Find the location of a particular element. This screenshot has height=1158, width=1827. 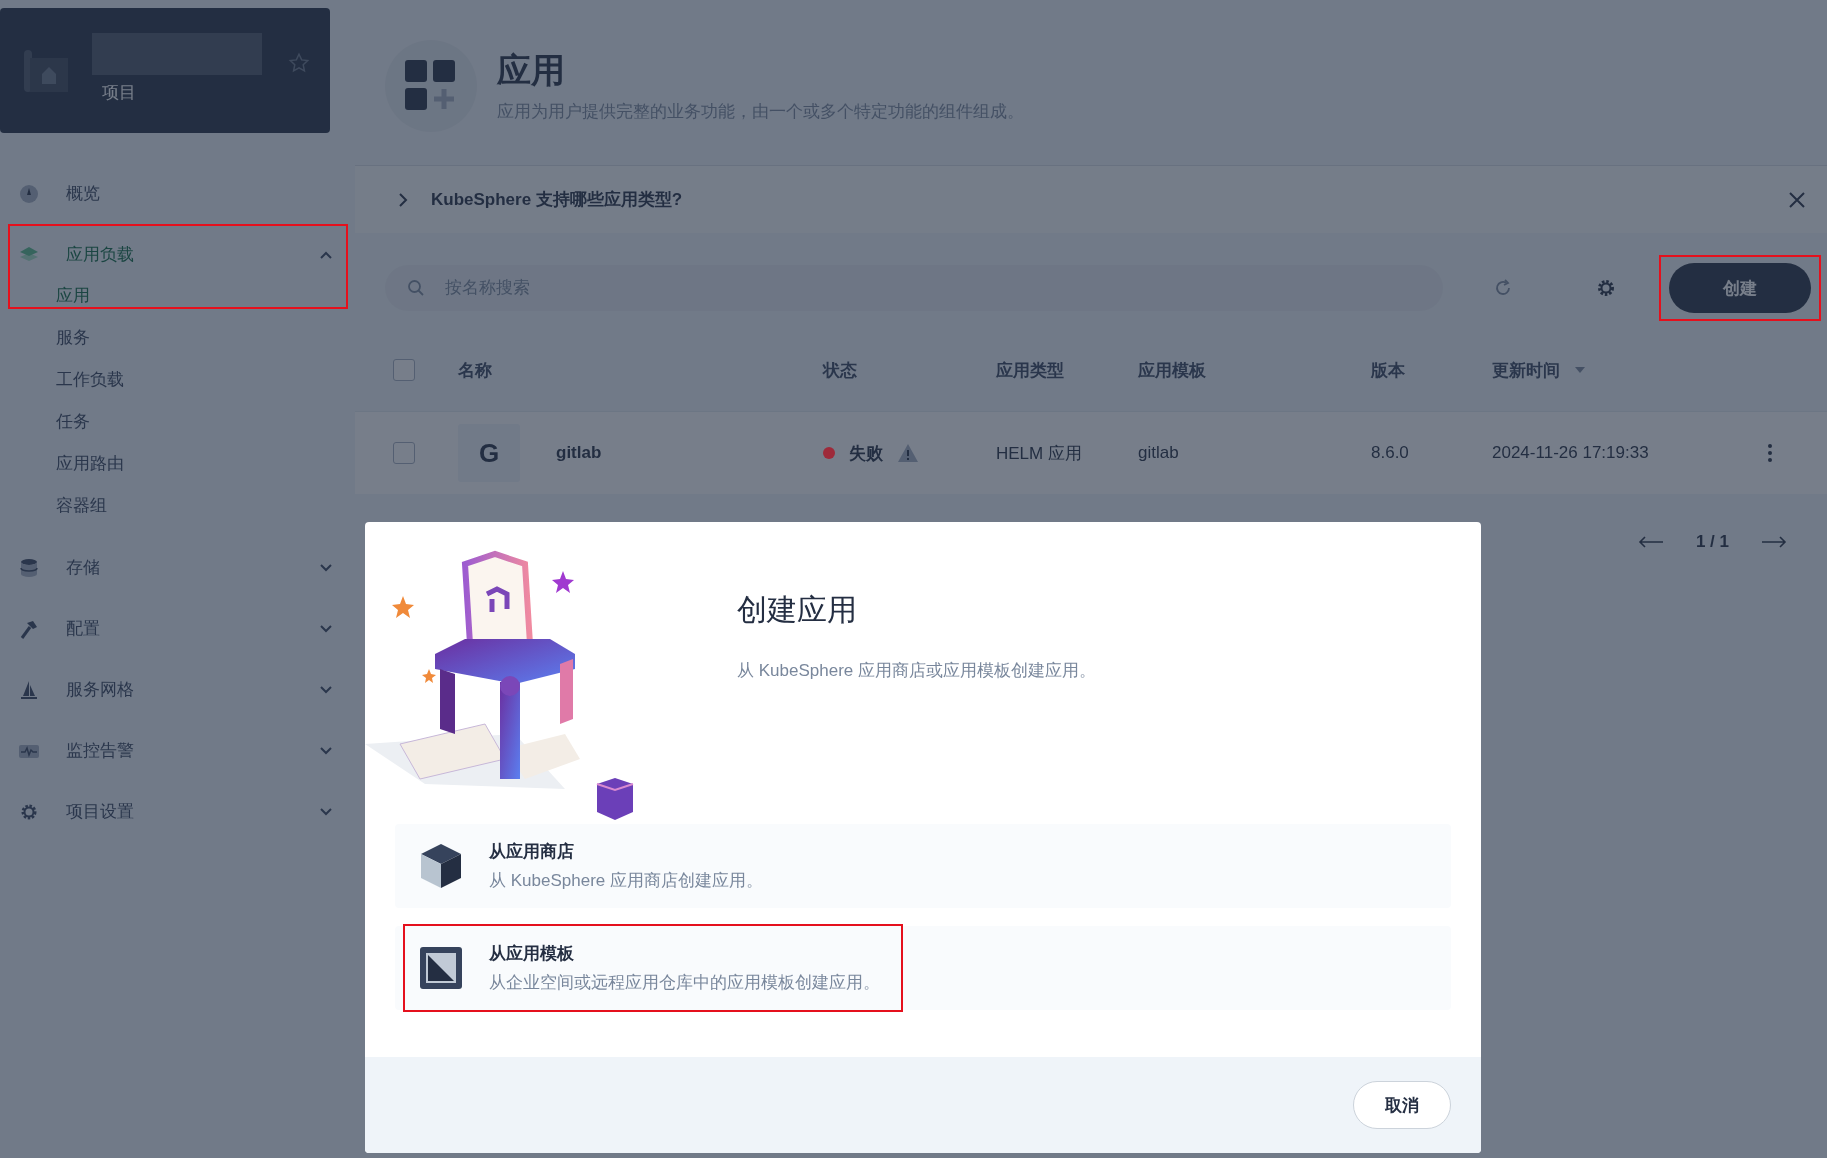

nav-item: 监控告警 is located at coordinates (177, 750).